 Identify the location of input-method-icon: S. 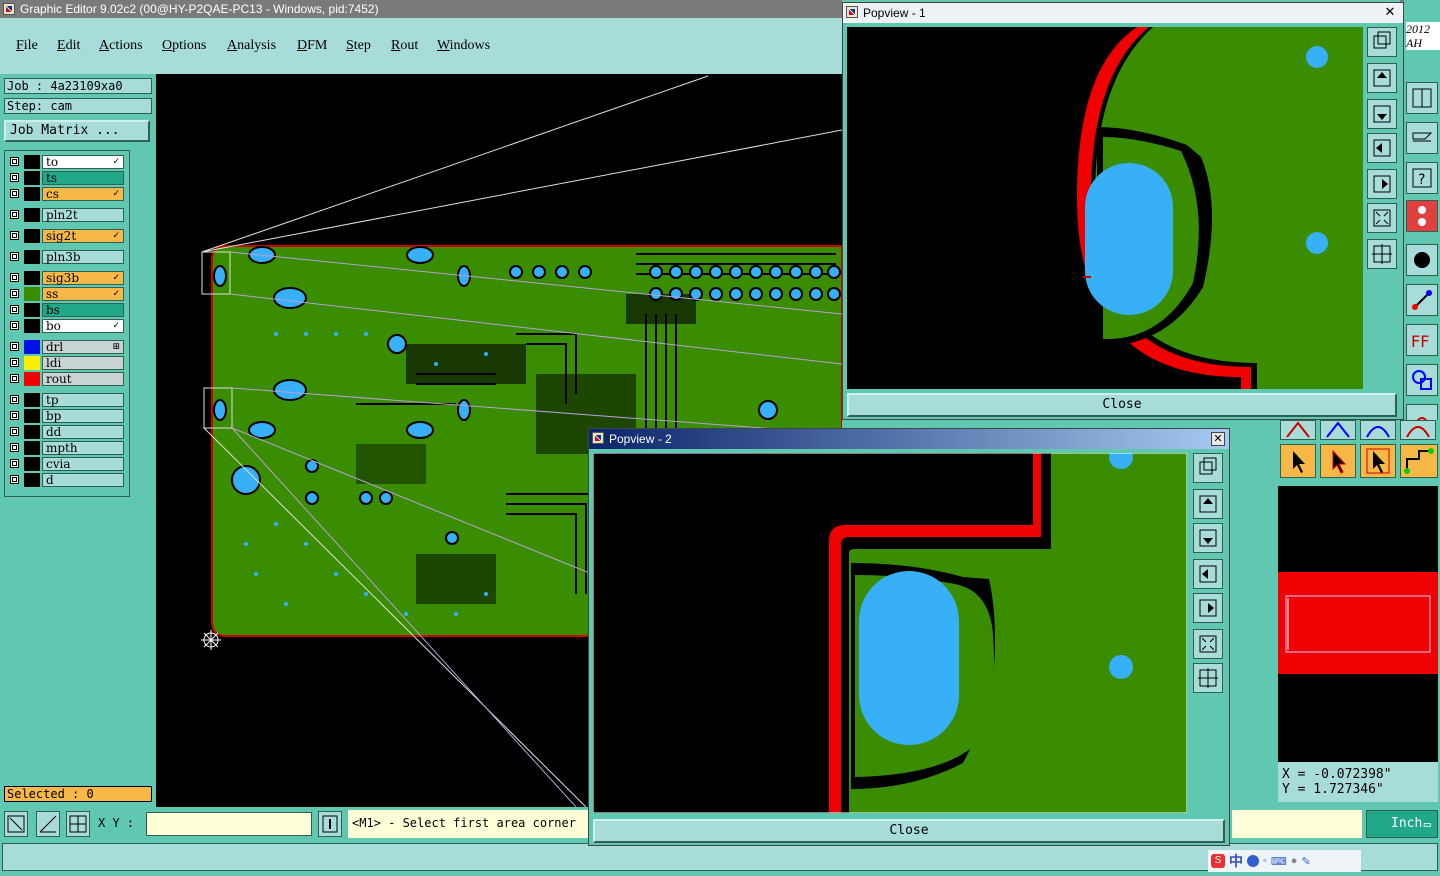
(1218, 861).